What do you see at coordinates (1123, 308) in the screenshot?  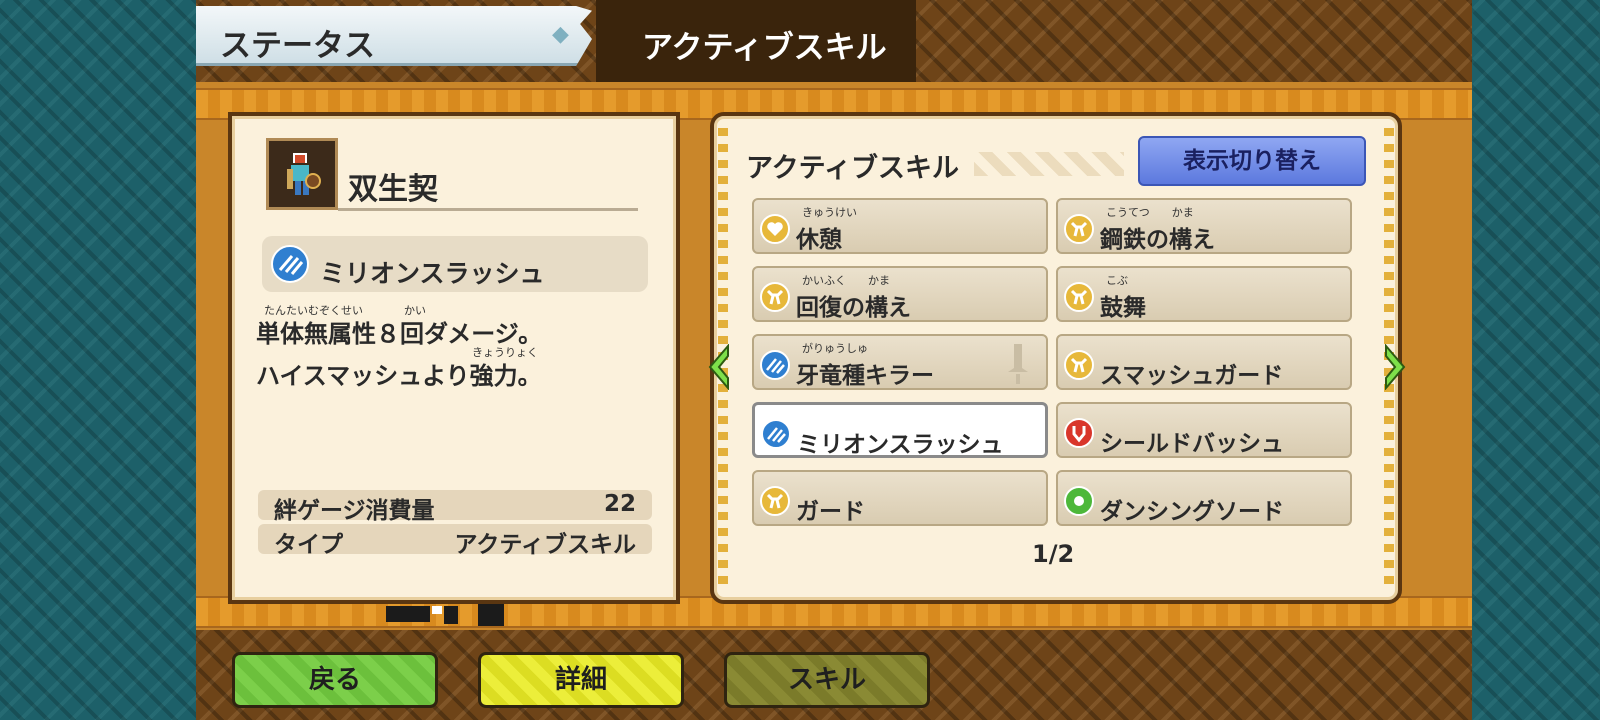 I see `skill-item-label: 鼓舞` at bounding box center [1123, 308].